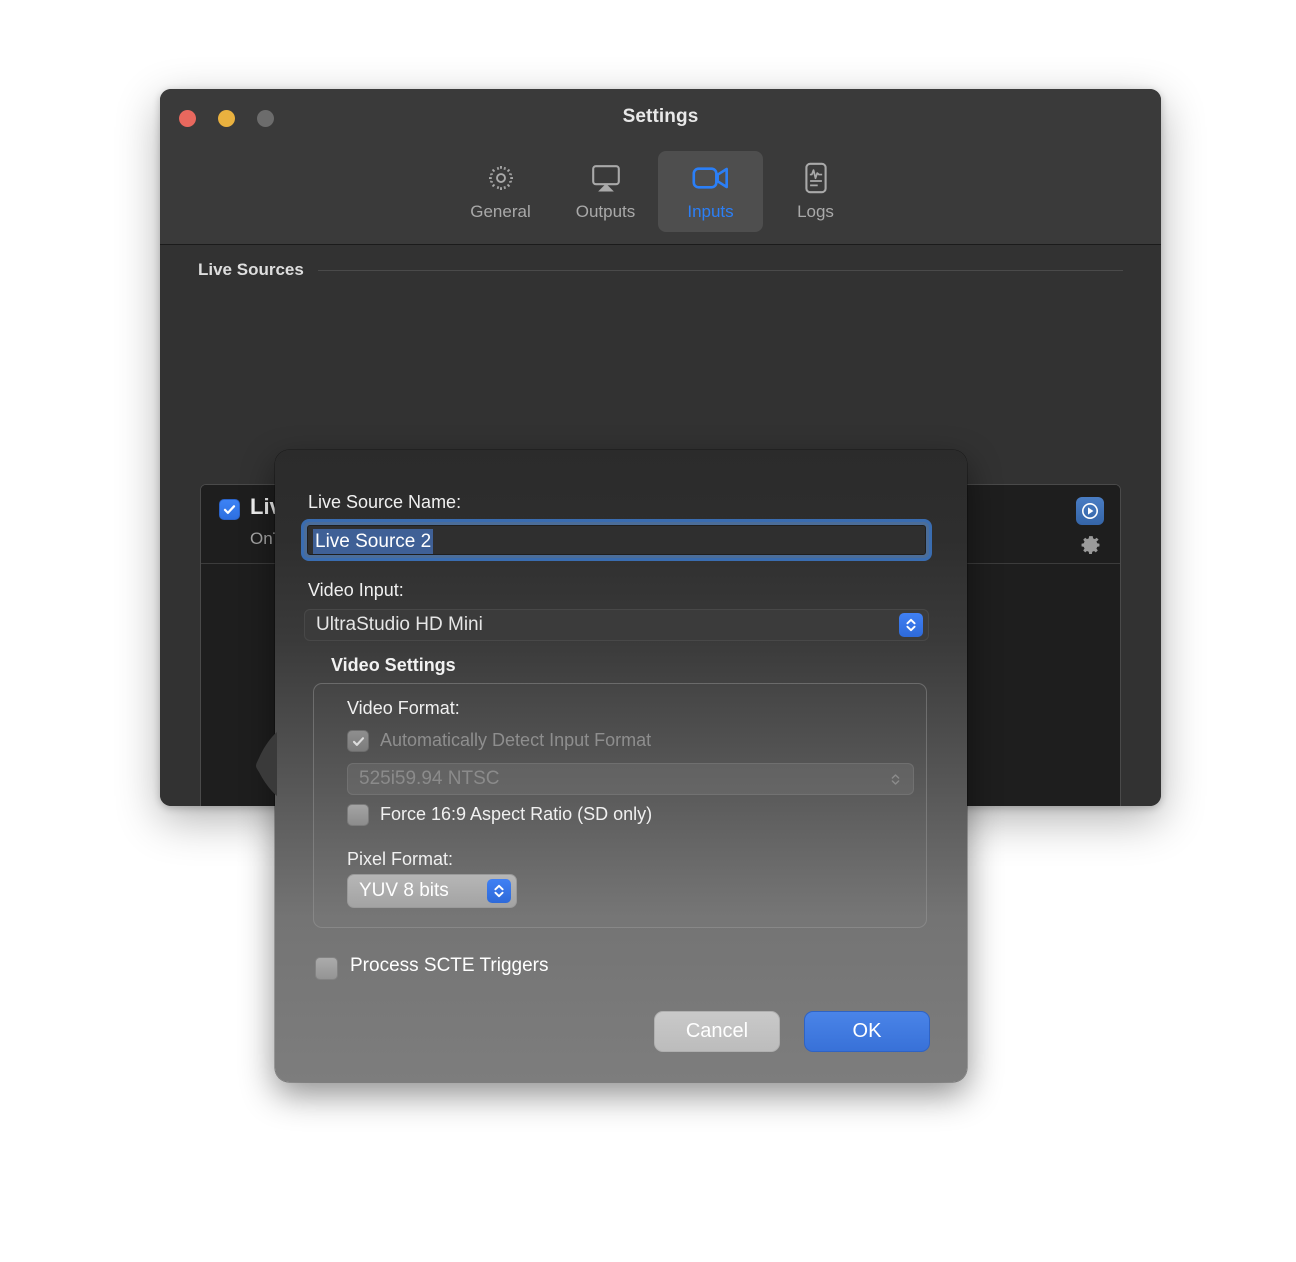  I want to click on cancel-button: Cancel, so click(717, 1031).